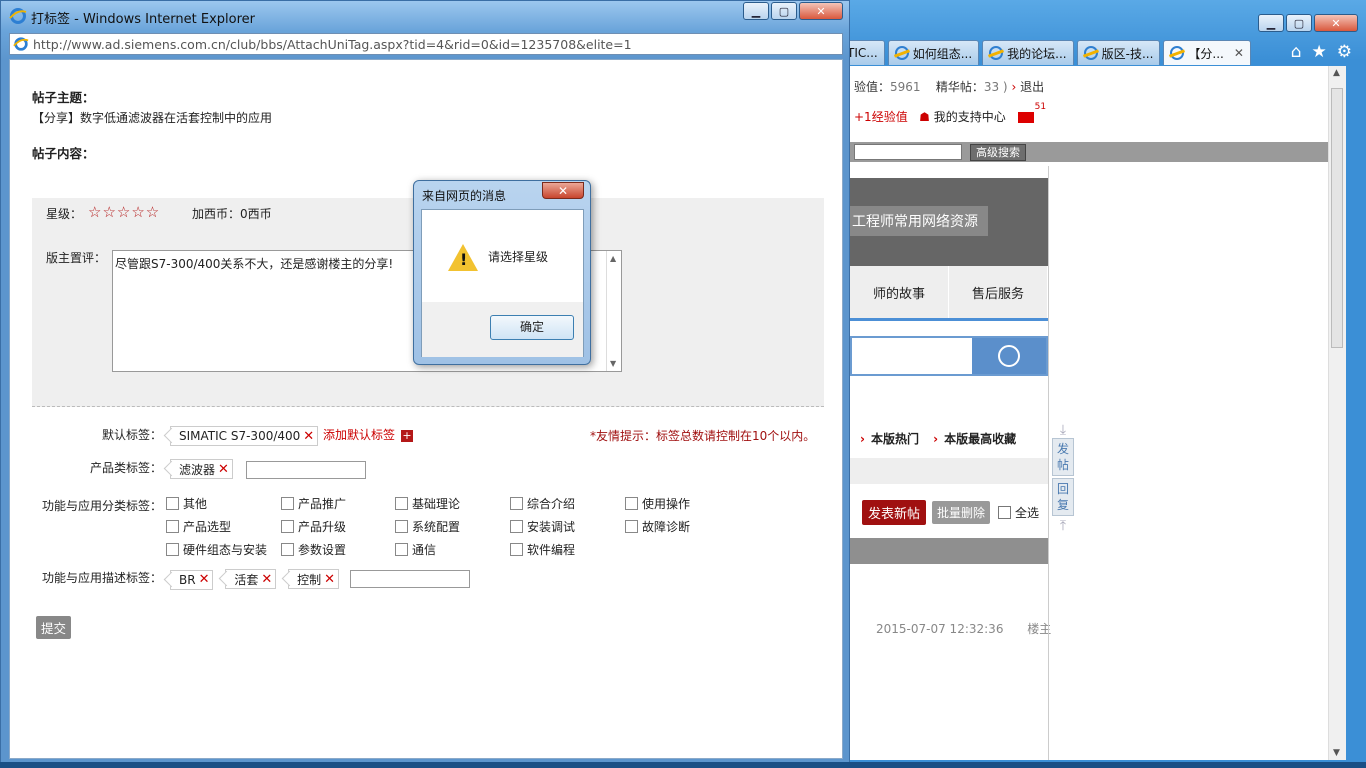 Image resolution: width=1366 pixels, height=768 pixels. I want to click on search-button, so click(1009, 356).